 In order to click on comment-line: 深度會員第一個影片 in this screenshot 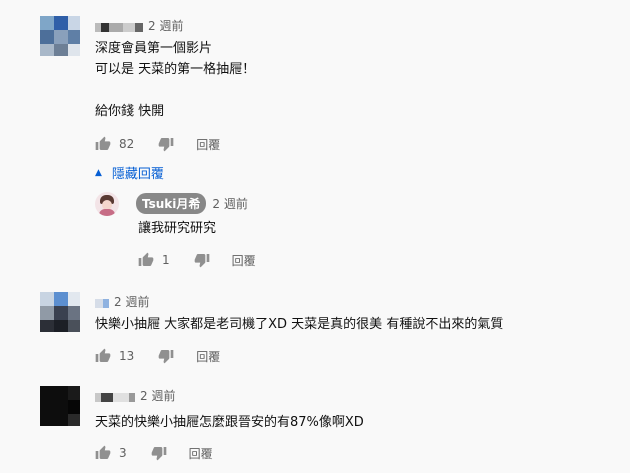, I will do `click(154, 48)`.